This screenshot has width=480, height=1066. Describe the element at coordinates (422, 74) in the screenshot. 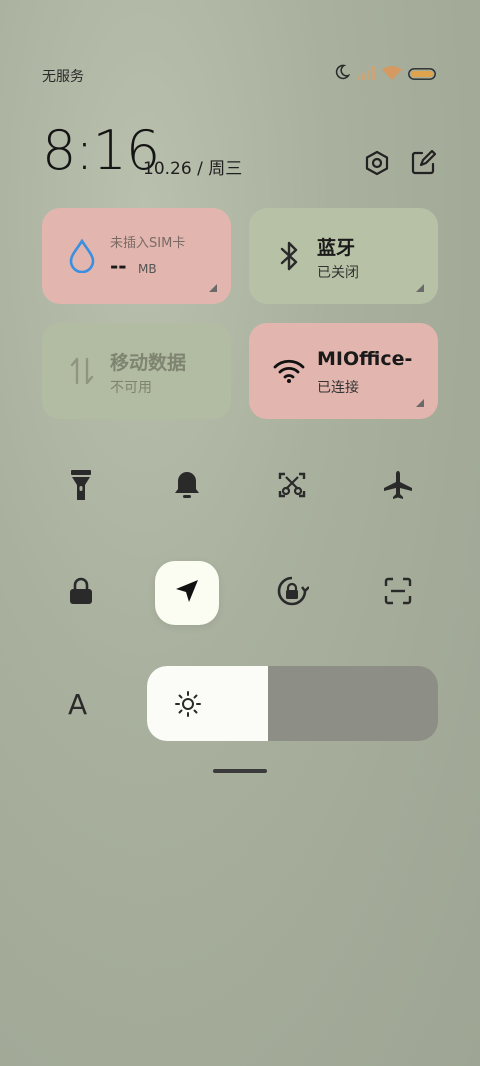

I see `battery-icon` at that location.